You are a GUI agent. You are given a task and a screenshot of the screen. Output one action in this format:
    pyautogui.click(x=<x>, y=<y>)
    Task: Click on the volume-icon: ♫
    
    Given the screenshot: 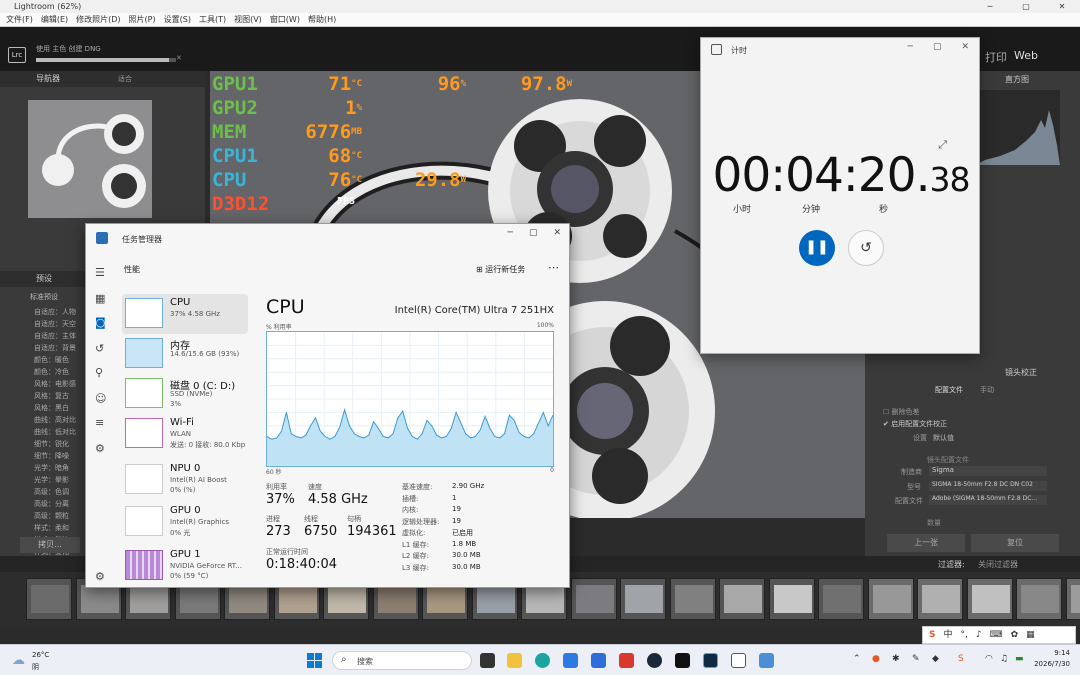 What is the action you would take?
    pyautogui.click(x=1004, y=659)
    